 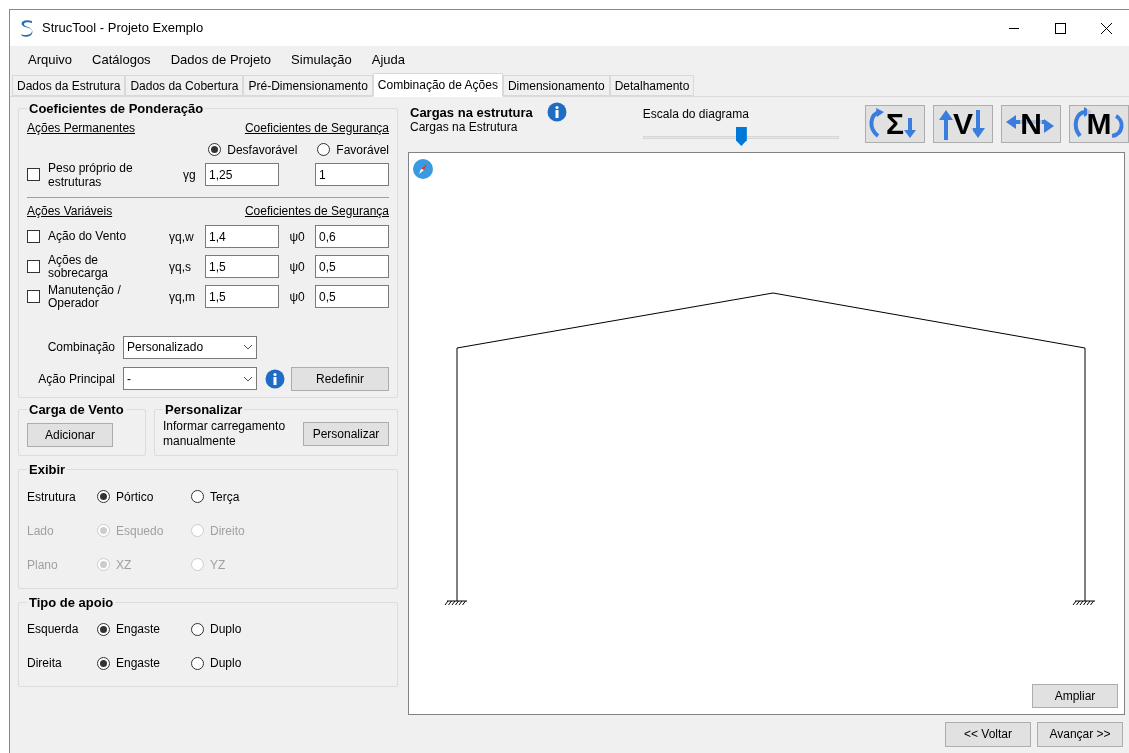 I want to click on tab: Detalhamento, so click(x=652, y=85).